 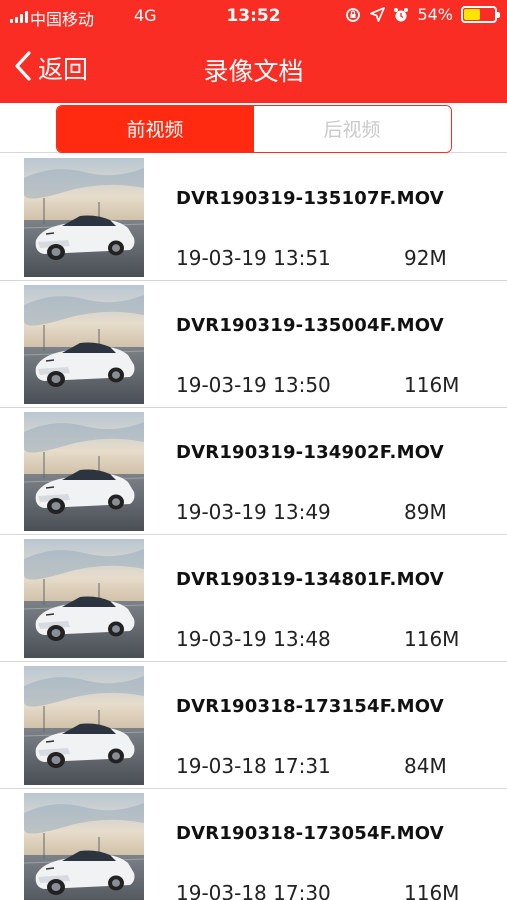 What do you see at coordinates (498, 15) in the screenshot?
I see `battery-cap` at bounding box center [498, 15].